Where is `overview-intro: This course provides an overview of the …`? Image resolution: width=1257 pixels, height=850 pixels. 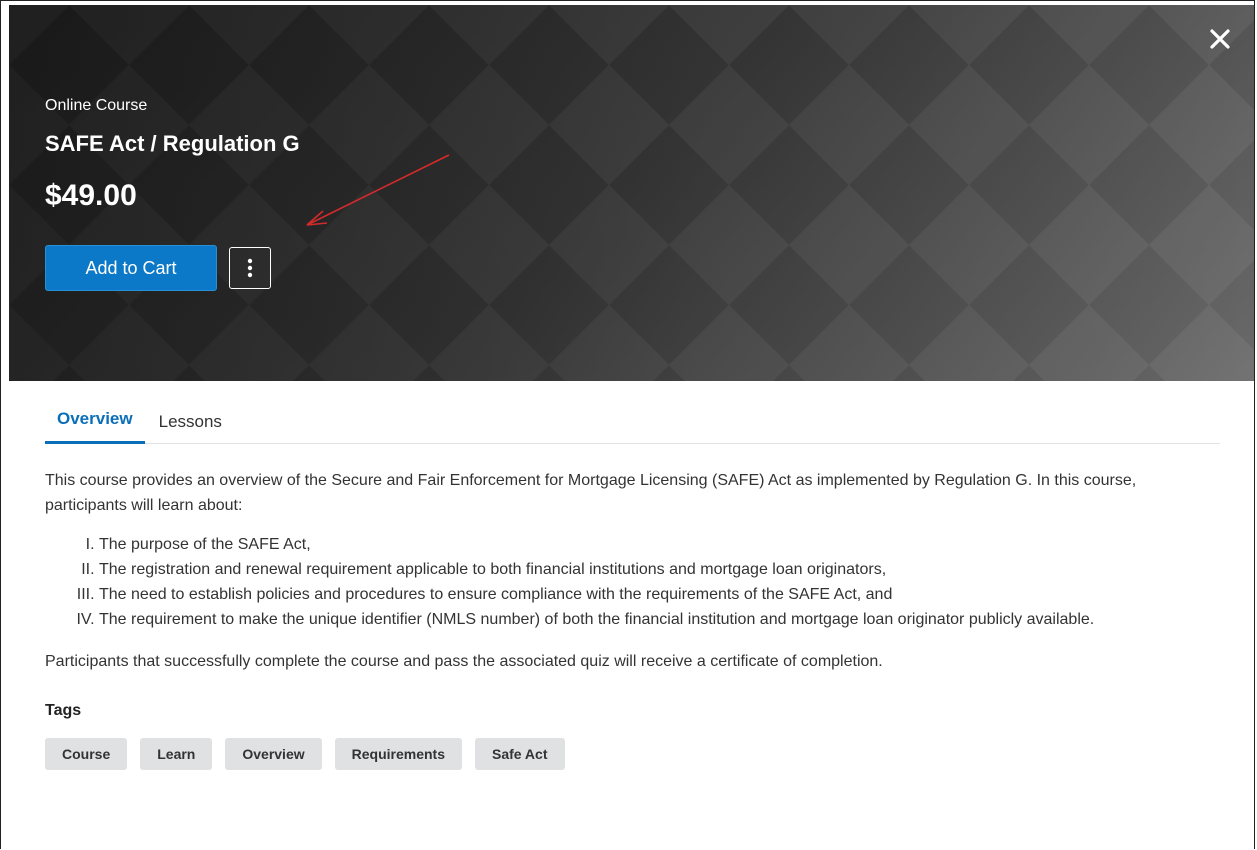
overview-intro: This course provides an overview of the … is located at coordinates (591, 493).